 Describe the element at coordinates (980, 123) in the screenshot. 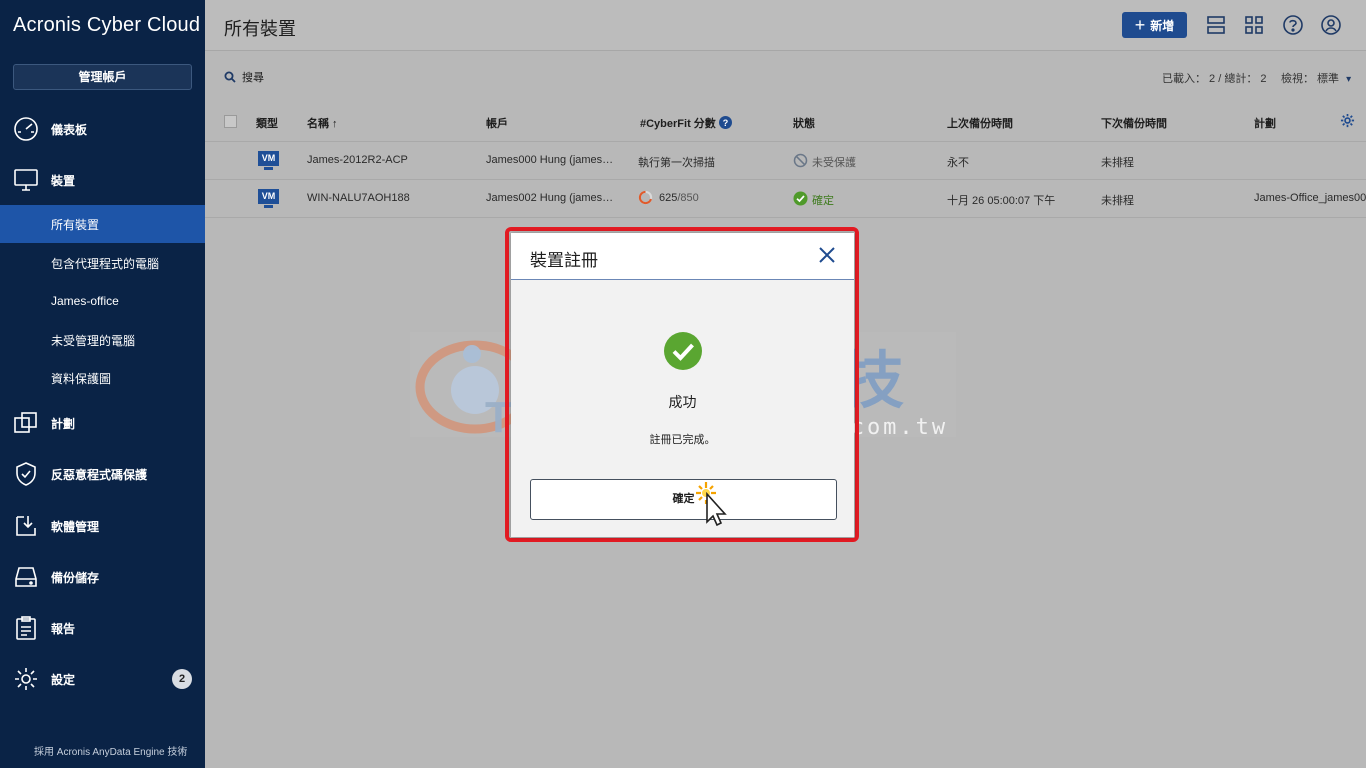

I see `column-header-last-backup: 上次備份時間` at that location.